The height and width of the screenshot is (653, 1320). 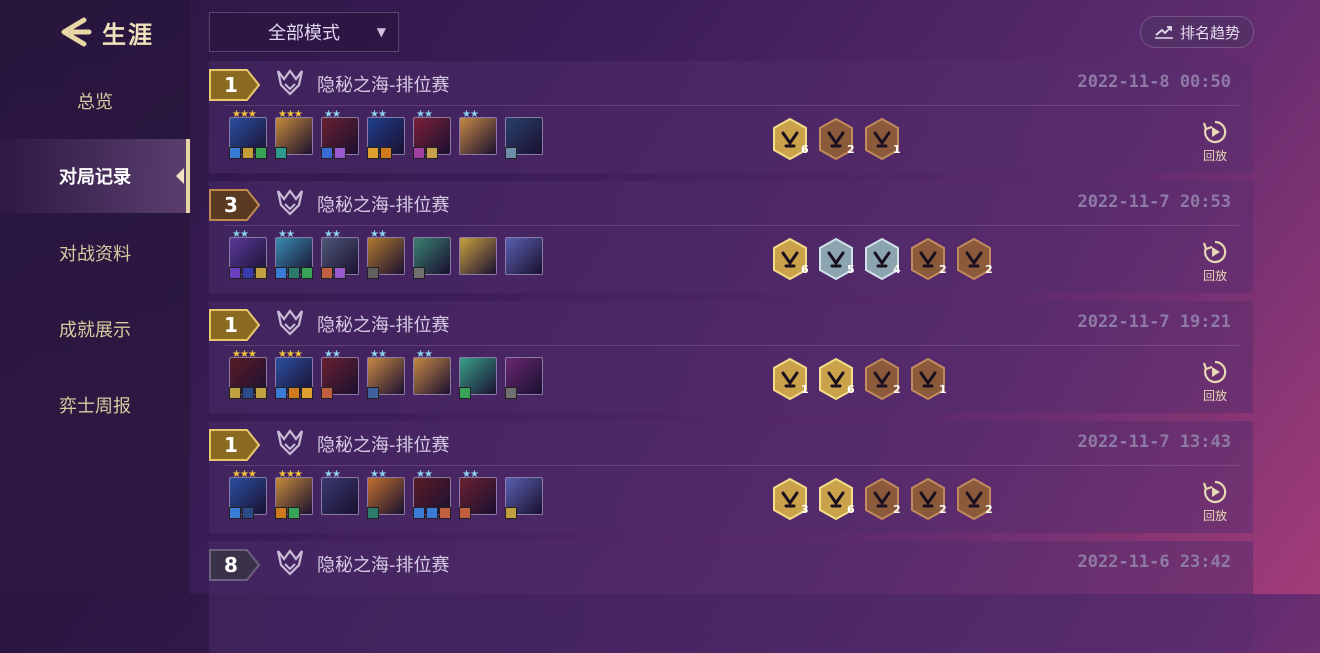 I want to click on trait-badge: 4, so click(x=882, y=259).